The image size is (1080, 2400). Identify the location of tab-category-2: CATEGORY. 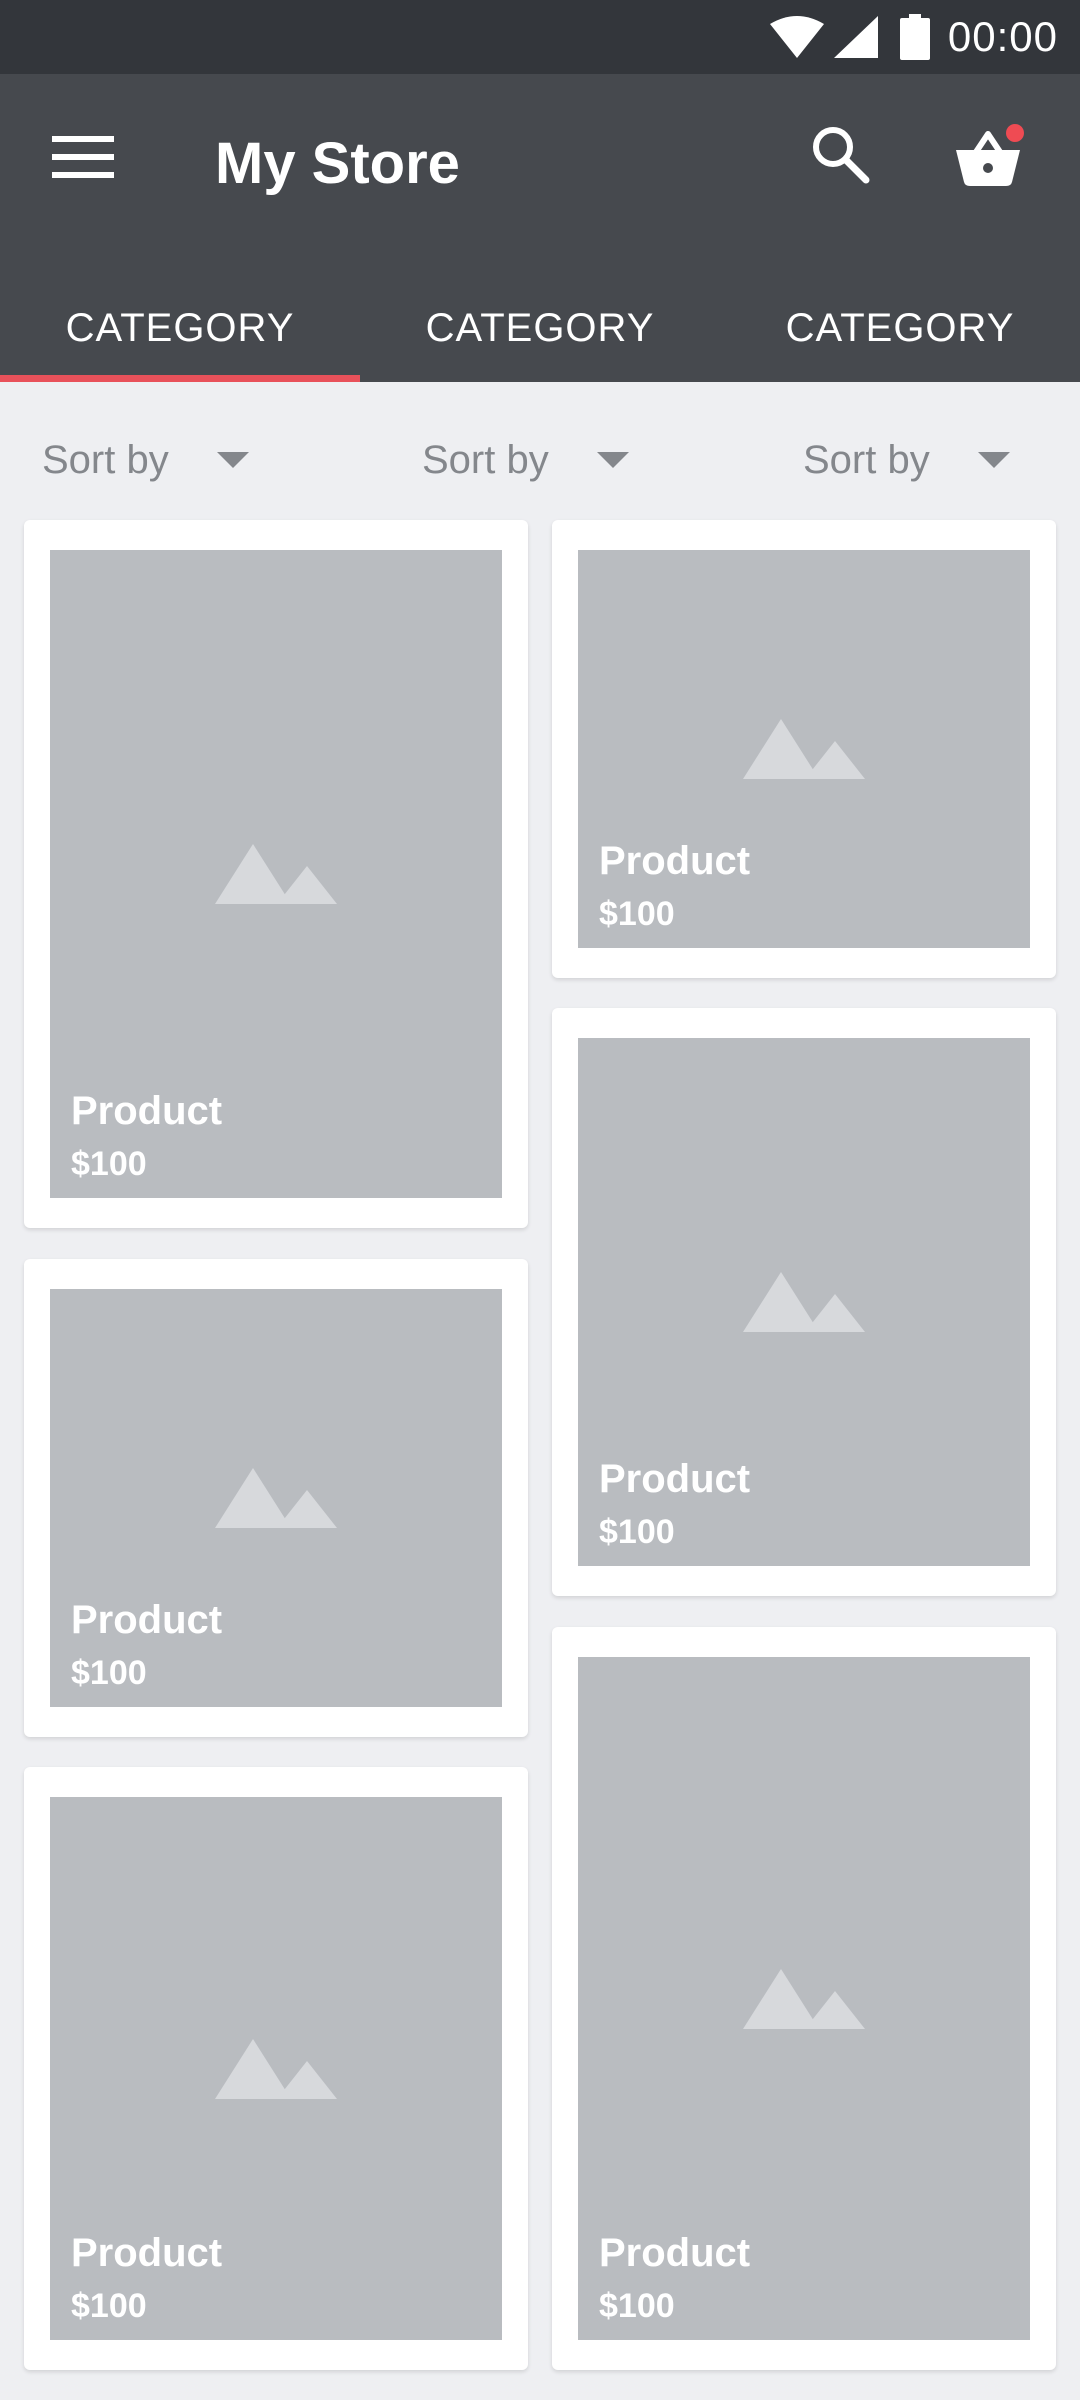
(540, 328).